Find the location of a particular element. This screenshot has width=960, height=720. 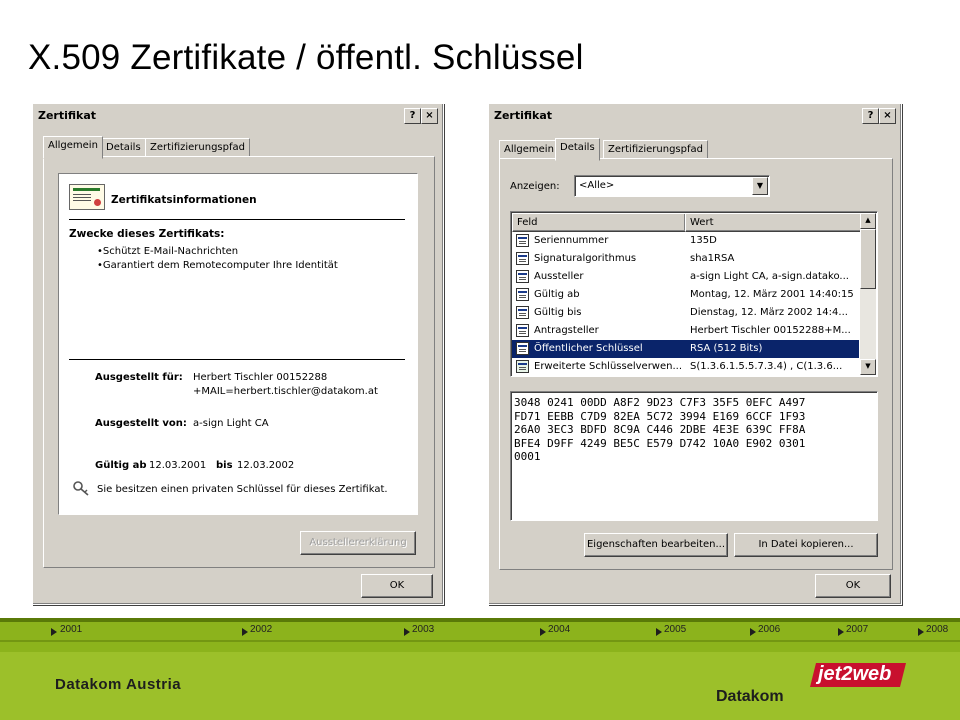

show-label: Anzeigen: is located at coordinates (535, 186).